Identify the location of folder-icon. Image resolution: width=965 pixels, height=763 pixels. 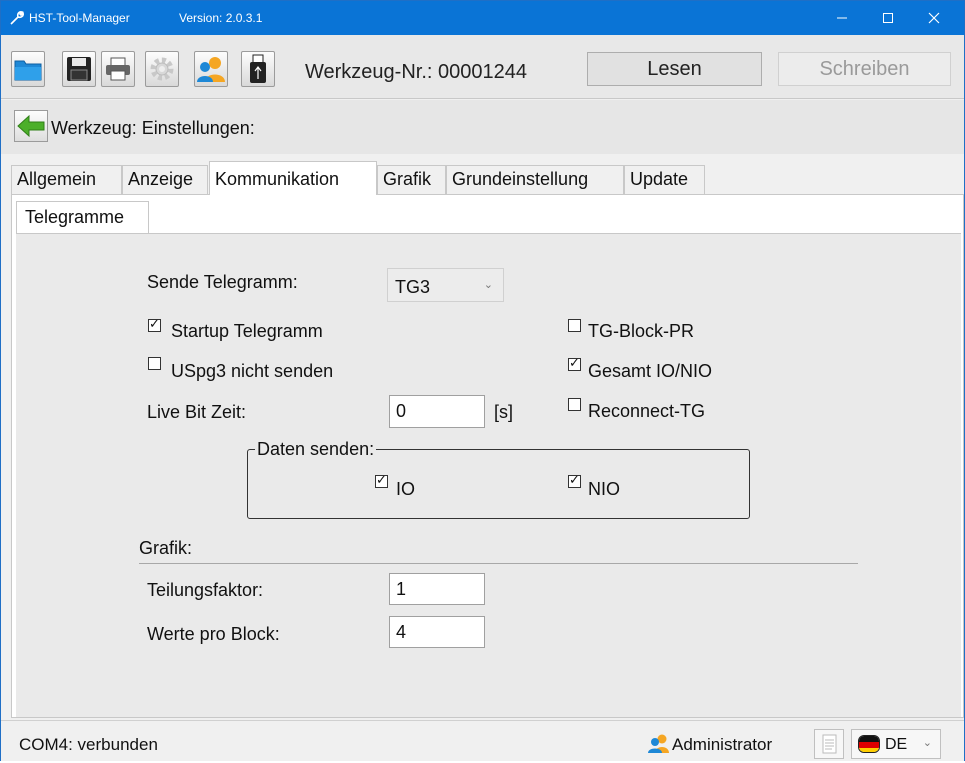
(28, 70).